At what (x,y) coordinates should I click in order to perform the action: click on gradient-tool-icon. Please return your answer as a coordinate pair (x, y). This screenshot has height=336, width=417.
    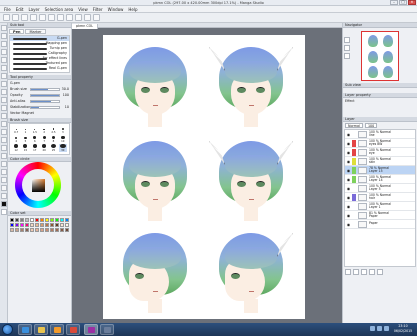
    Looking at the image, I should click on (4, 148).